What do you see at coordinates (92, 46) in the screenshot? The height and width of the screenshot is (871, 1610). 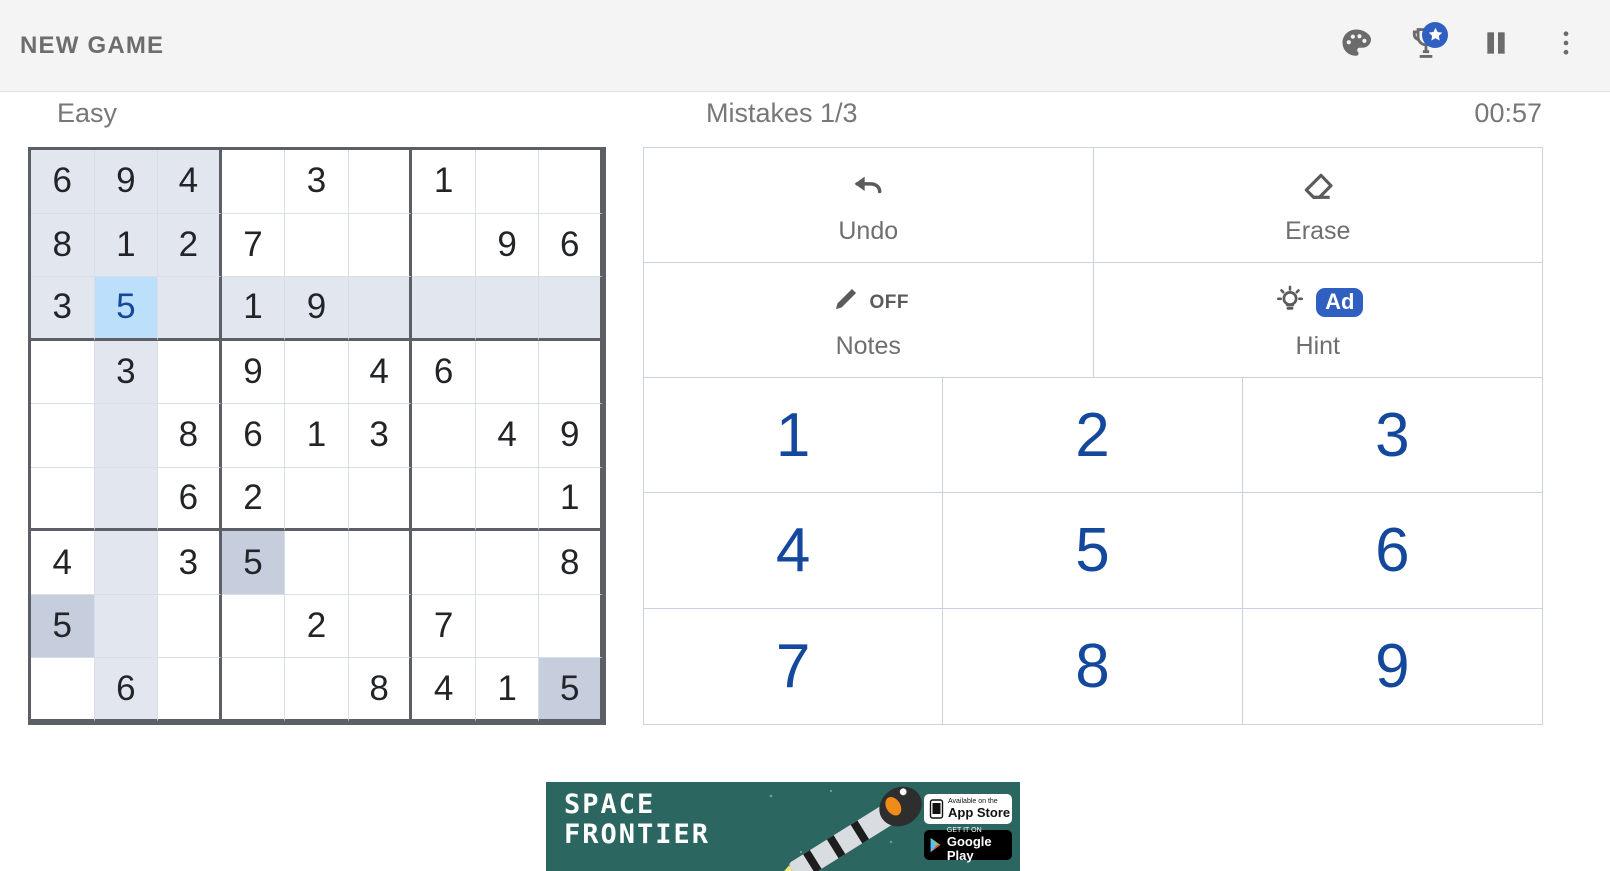 I see `new-game-button: NEW GAME` at bounding box center [92, 46].